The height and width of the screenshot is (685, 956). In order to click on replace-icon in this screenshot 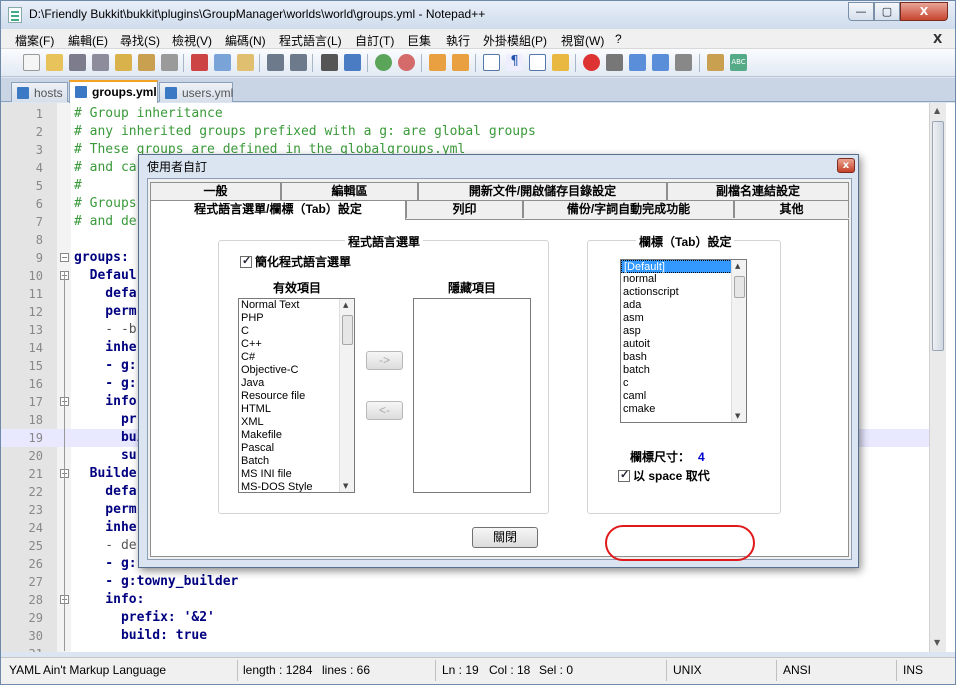, I will do `click(352, 62)`.